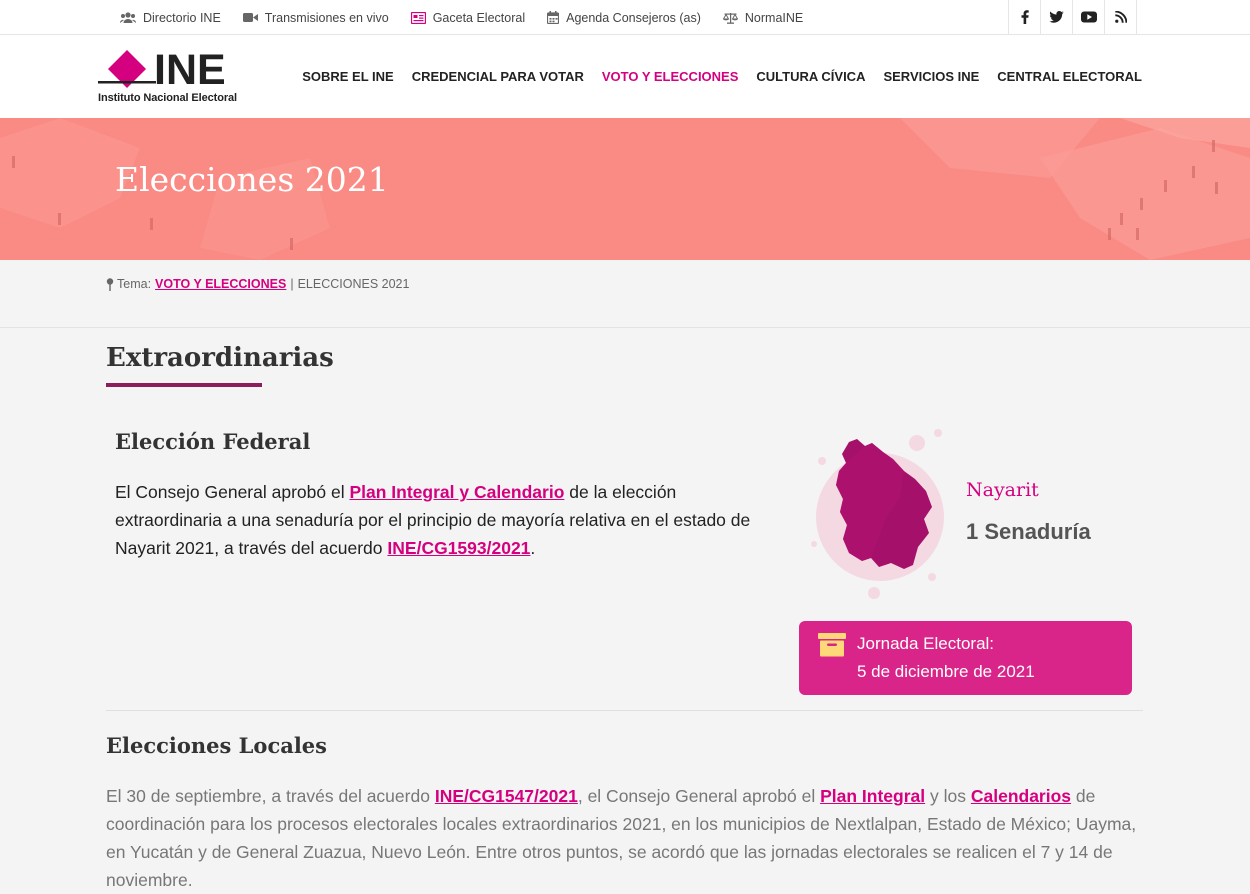  What do you see at coordinates (533, 548) in the screenshot?
I see `federal-text-part-3: .` at bounding box center [533, 548].